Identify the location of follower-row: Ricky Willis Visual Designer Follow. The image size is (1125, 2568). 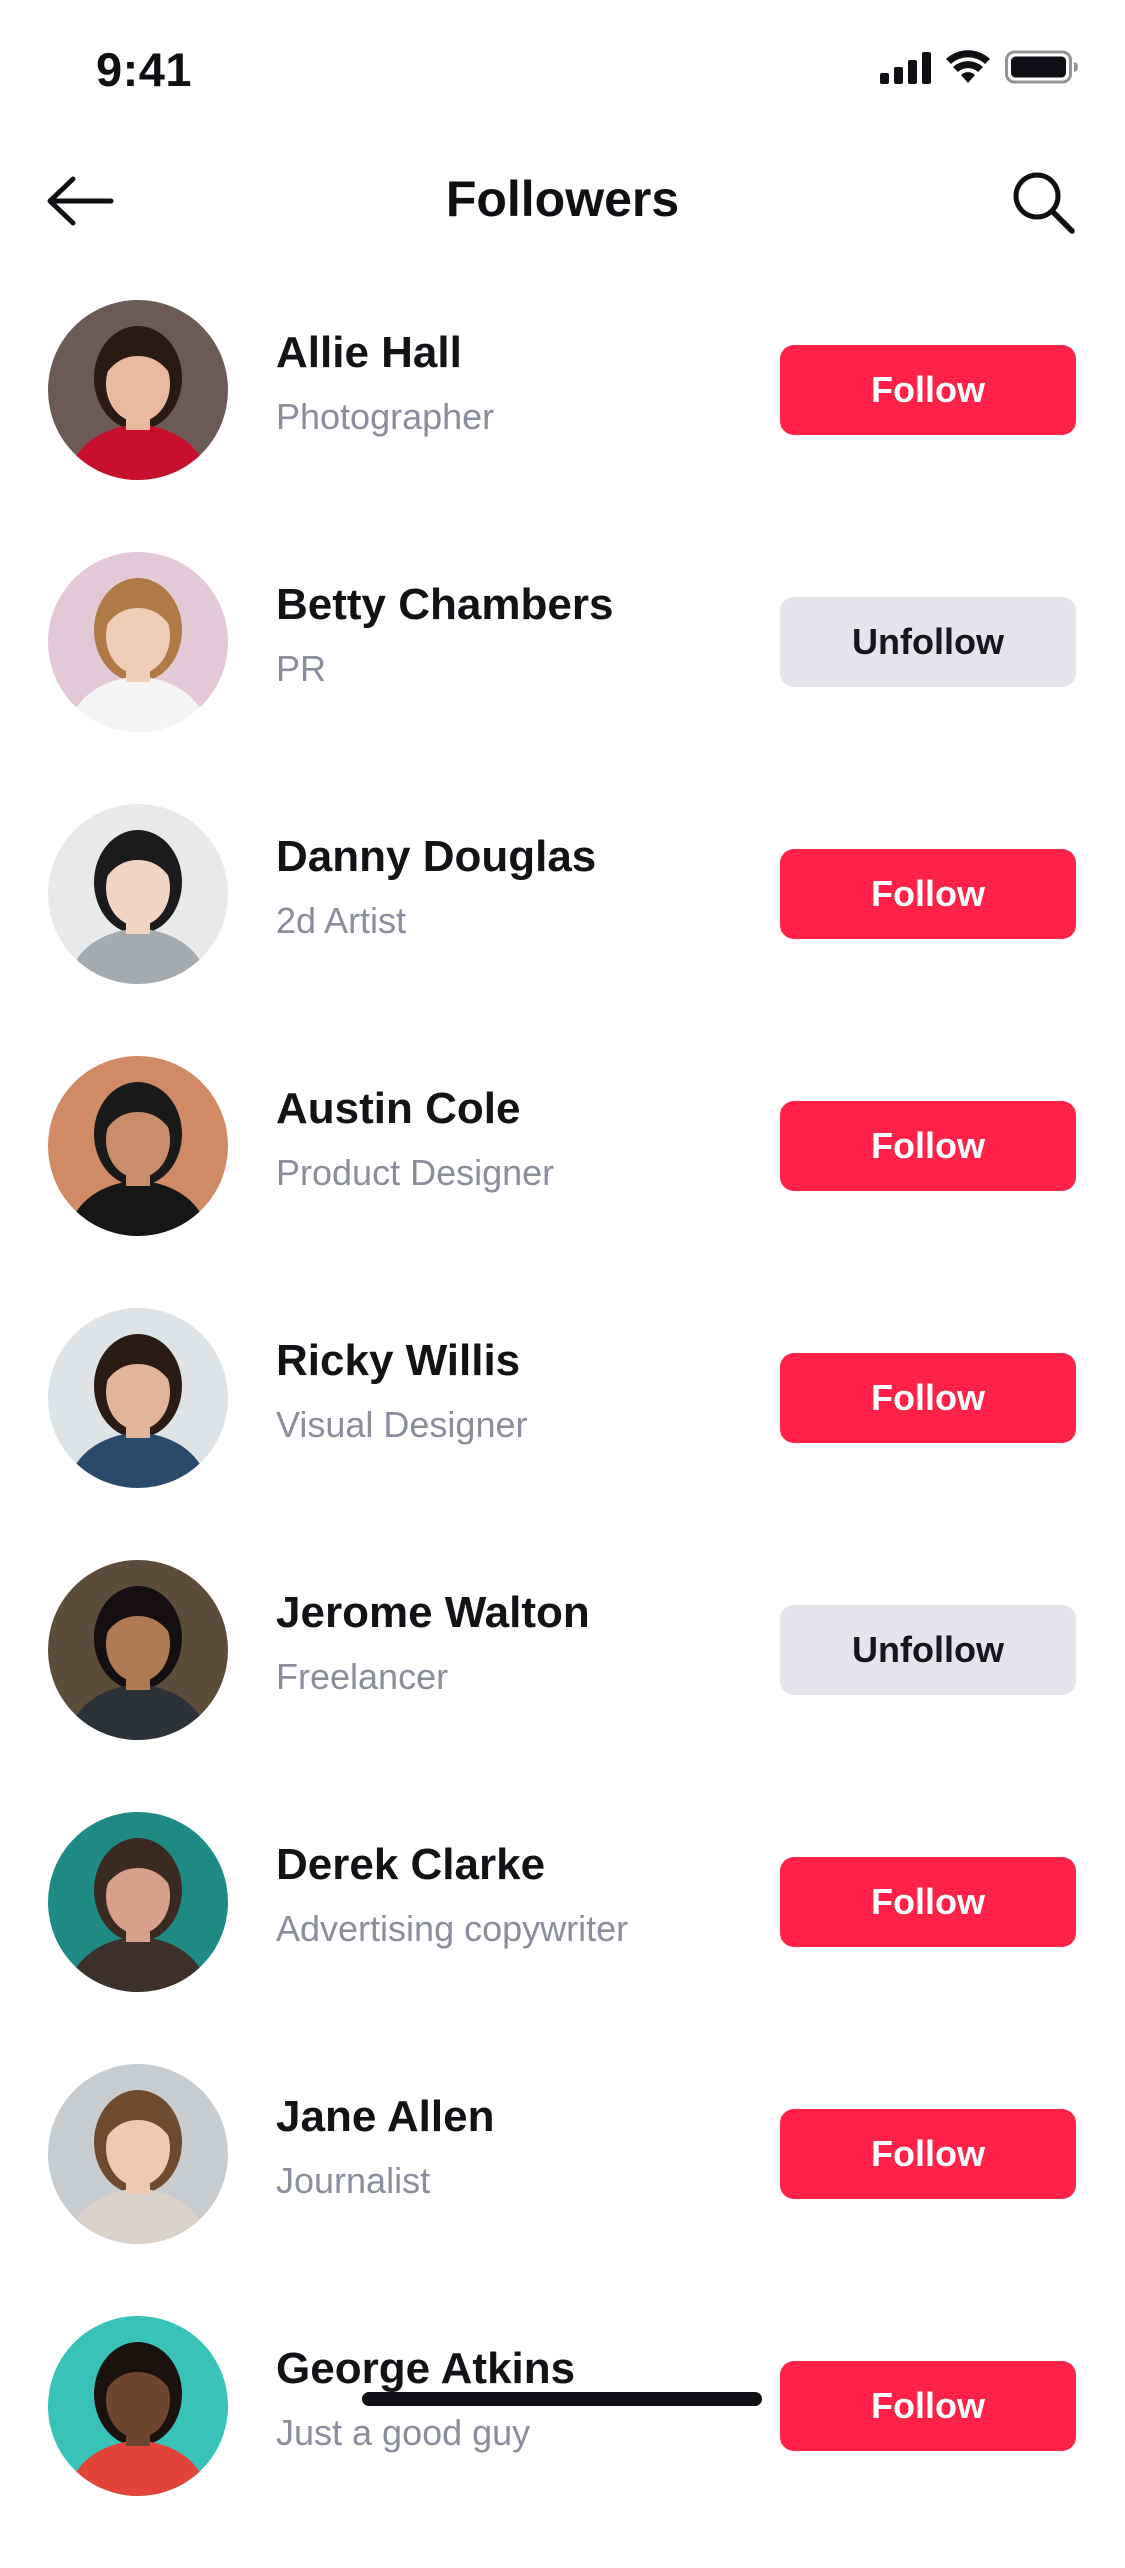
(562, 1434).